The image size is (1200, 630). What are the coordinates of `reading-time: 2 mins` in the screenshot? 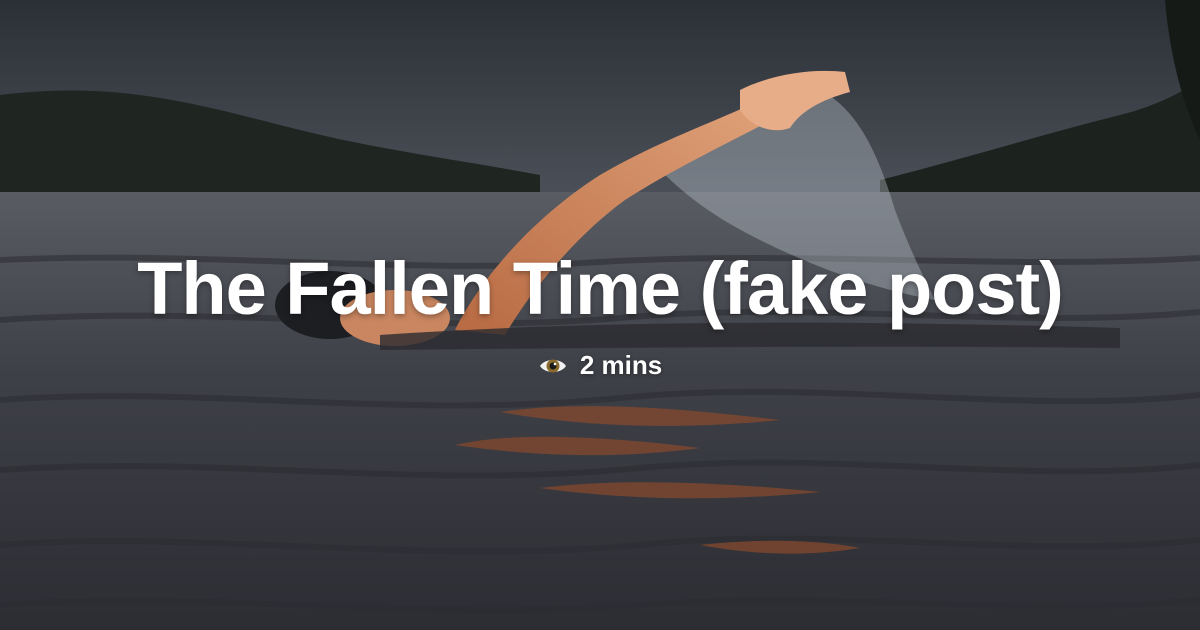 It's located at (600, 365).